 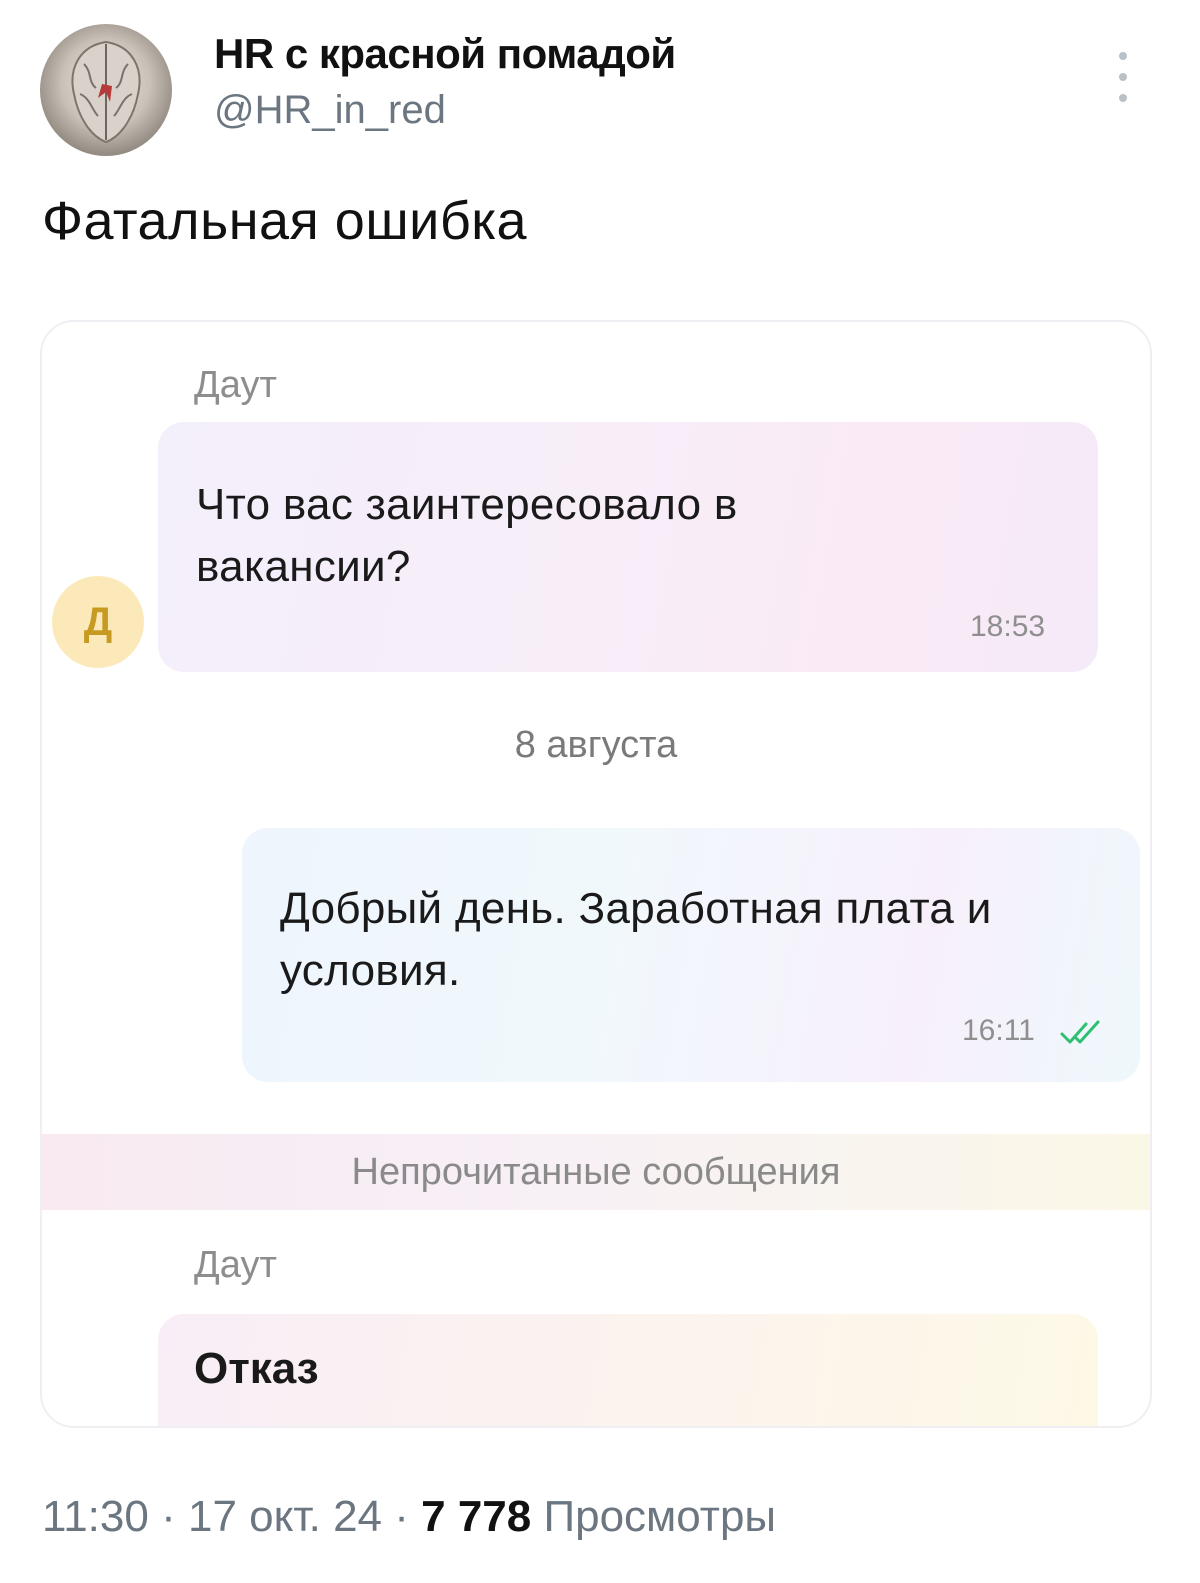 I want to click on unread-messages-banner: Непрочитанные сообщения, so click(x=596, y=1172).